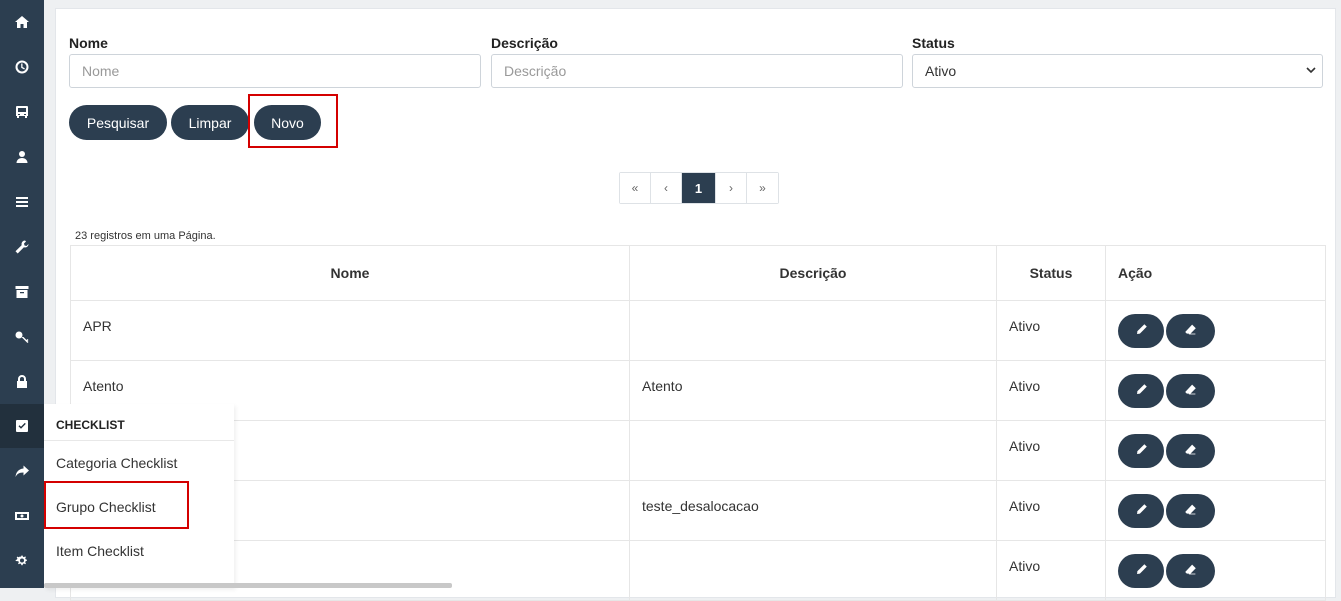  I want to click on check-square-icon, so click(22, 426).